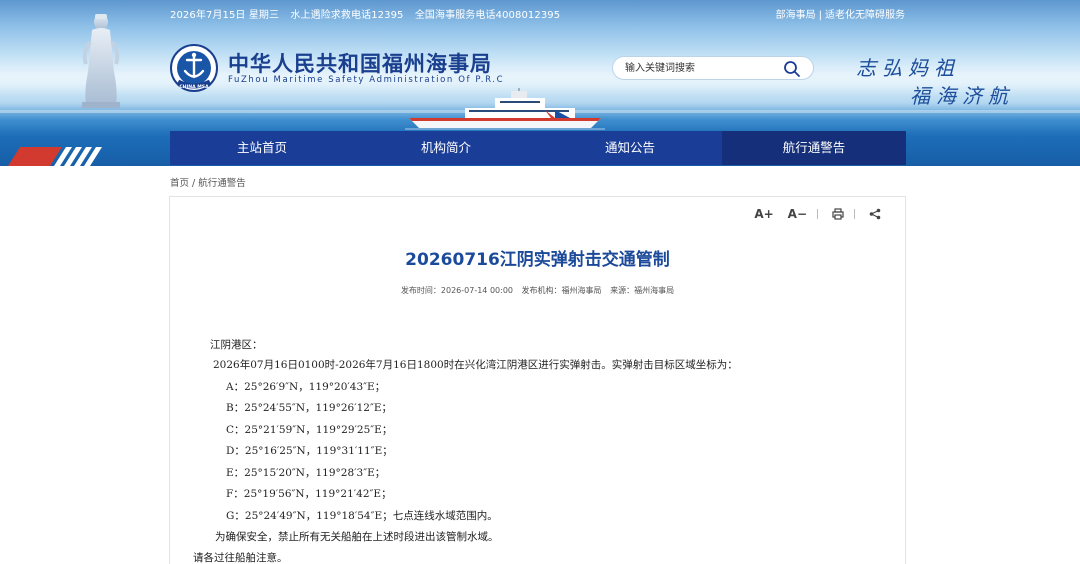  What do you see at coordinates (362, 516) in the screenshot?
I see `coordinate-point-g: G：25°24′49″N，119°18′54″E；七点连线水域范围内。` at bounding box center [362, 516].